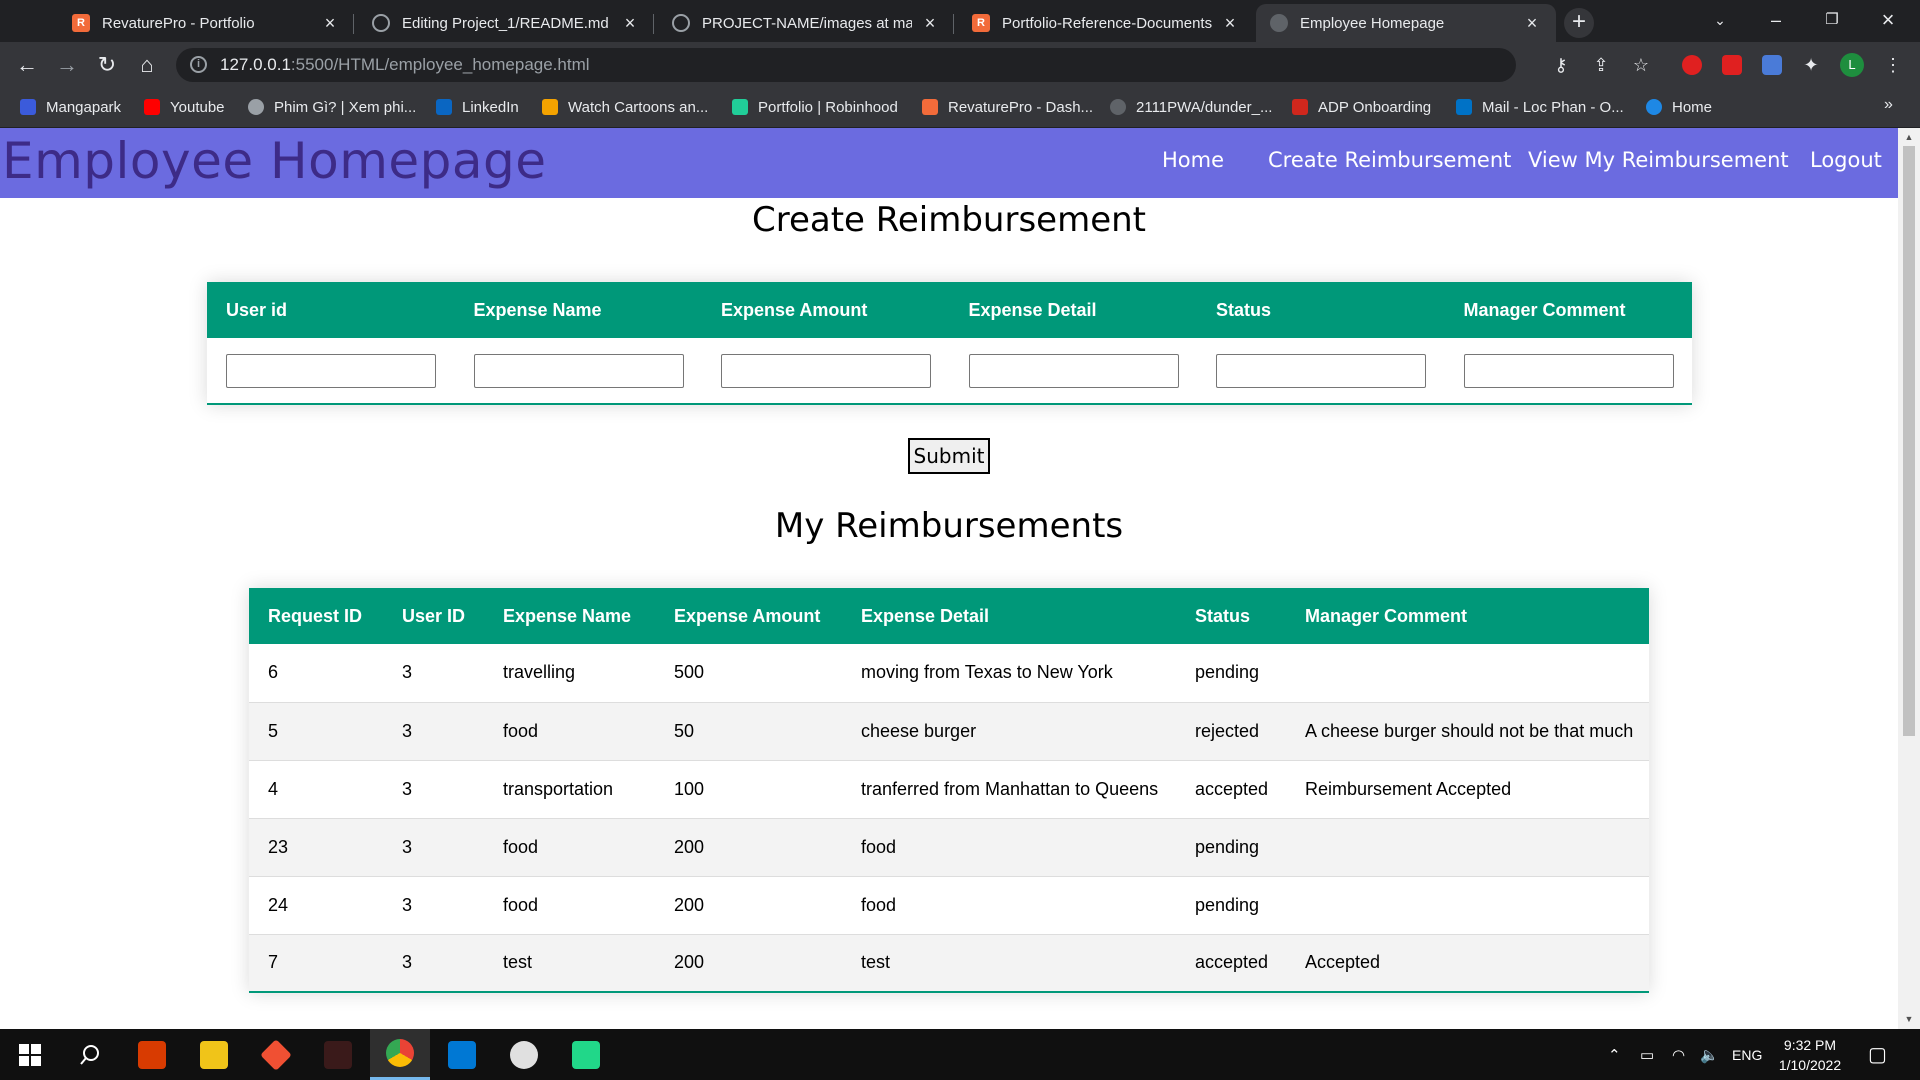  I want to click on pdf-extension-icon, so click(1732, 65).